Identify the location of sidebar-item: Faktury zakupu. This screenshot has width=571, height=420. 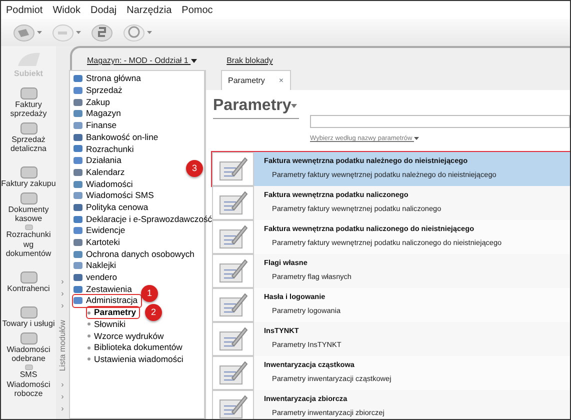
(28, 171).